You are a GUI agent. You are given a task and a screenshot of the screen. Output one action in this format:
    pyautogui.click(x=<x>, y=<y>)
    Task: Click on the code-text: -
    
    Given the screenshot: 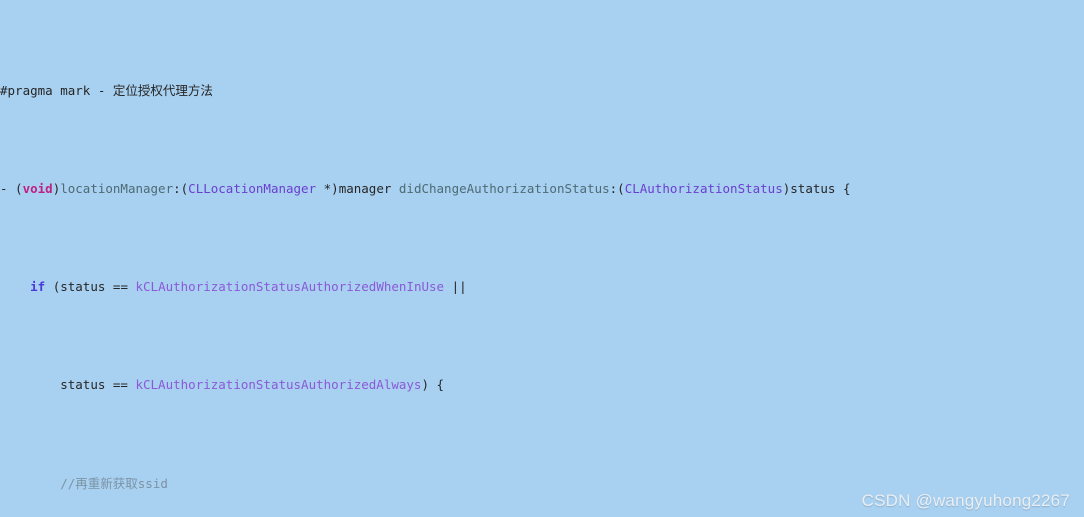 What is the action you would take?
    pyautogui.click(x=101, y=90)
    